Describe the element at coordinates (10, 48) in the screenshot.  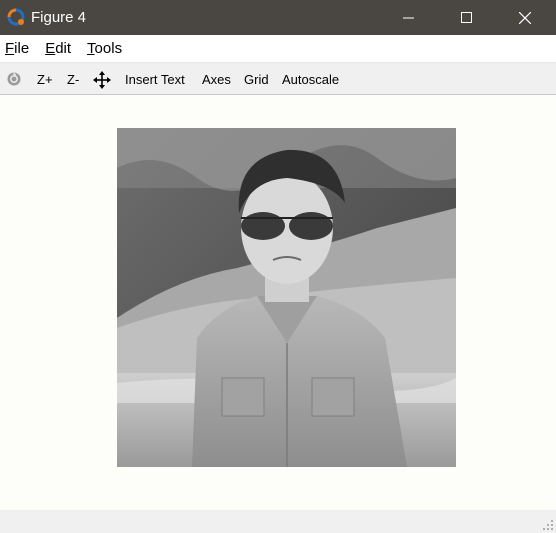
I see `menu-file-mnemonic: F` at that location.